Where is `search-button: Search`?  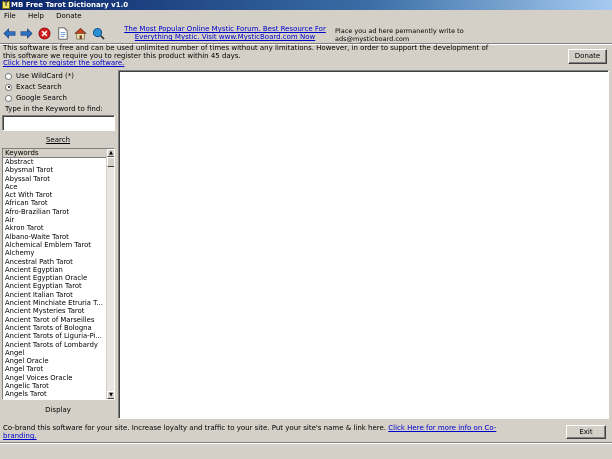 search-button: Search is located at coordinates (58, 140).